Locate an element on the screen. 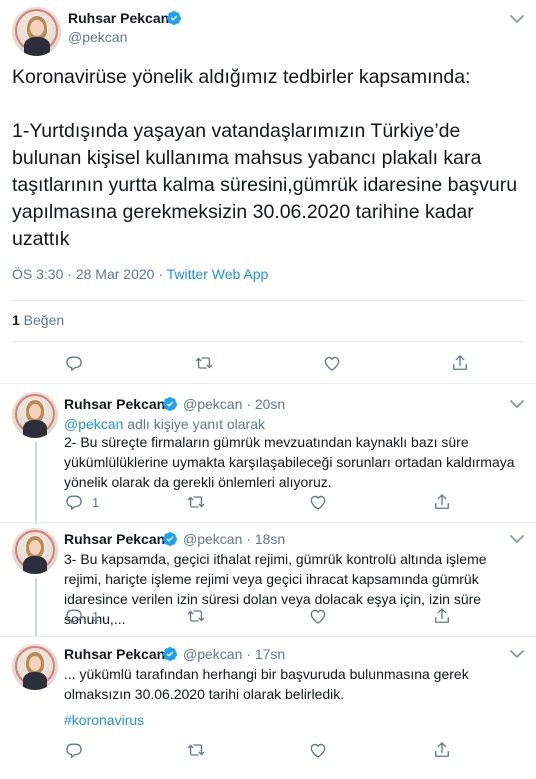 The image size is (536, 779). reply-handle-time: @pekcan · 18sn is located at coordinates (234, 539).